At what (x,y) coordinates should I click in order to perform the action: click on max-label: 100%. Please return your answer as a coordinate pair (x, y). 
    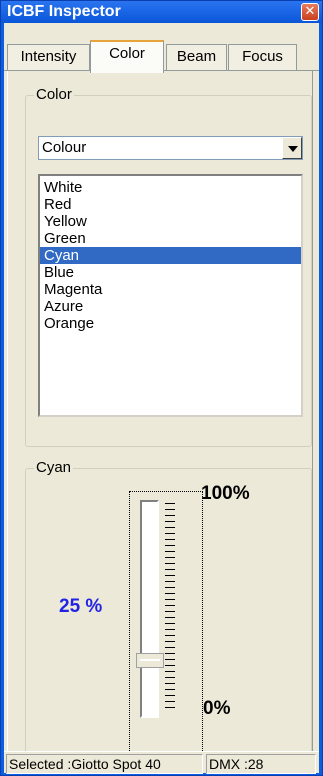
    Looking at the image, I should click on (225, 493).